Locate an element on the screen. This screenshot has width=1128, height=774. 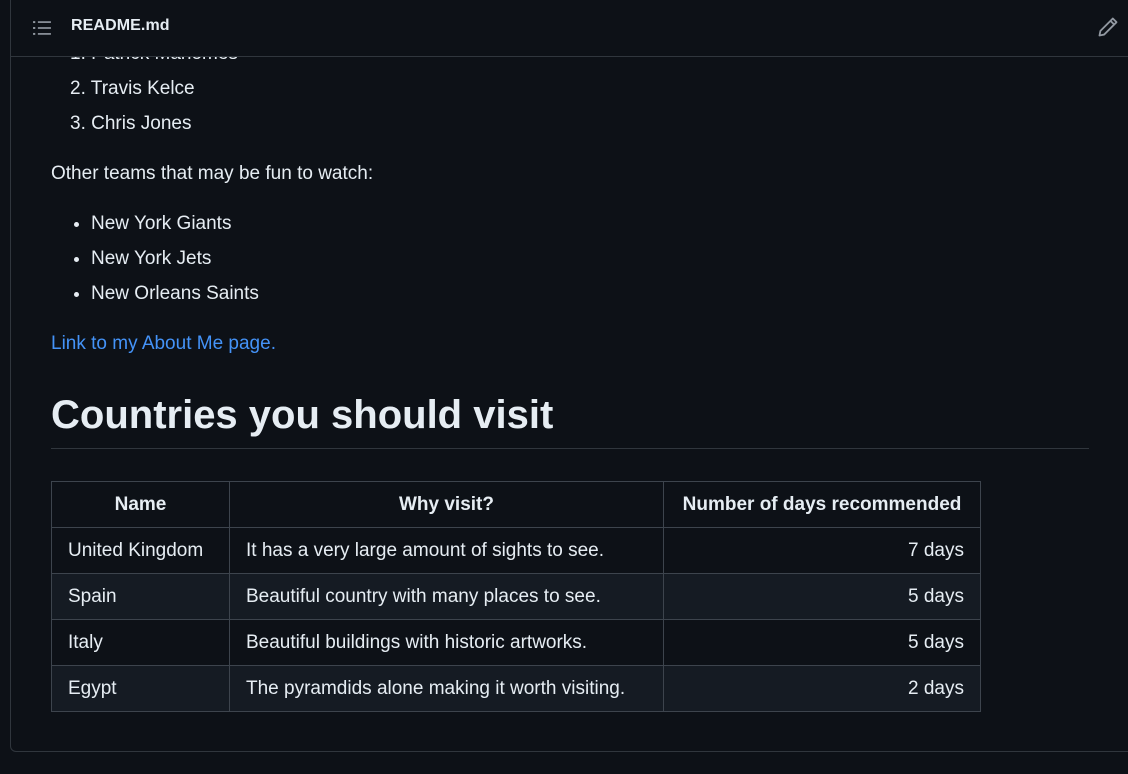
list-item: New Orleans Saints is located at coordinates (175, 297).